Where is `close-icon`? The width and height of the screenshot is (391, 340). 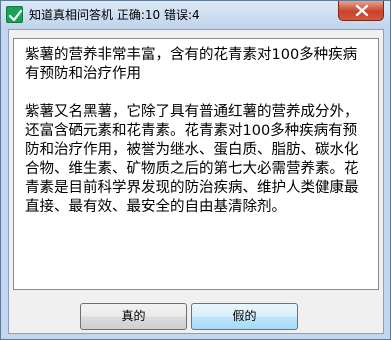
close-icon is located at coordinates (362, 10).